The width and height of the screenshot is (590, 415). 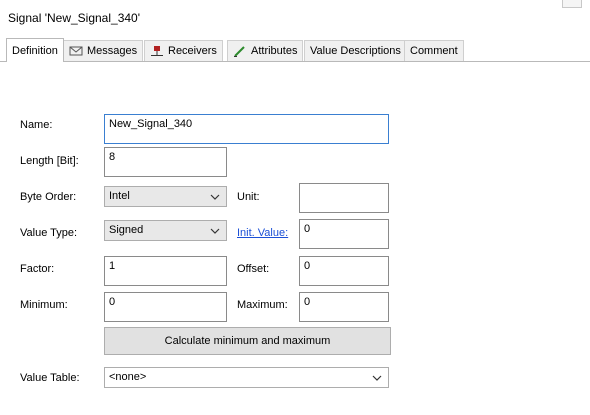 What do you see at coordinates (246, 377) in the screenshot?
I see `value-table-select: <none>` at bounding box center [246, 377].